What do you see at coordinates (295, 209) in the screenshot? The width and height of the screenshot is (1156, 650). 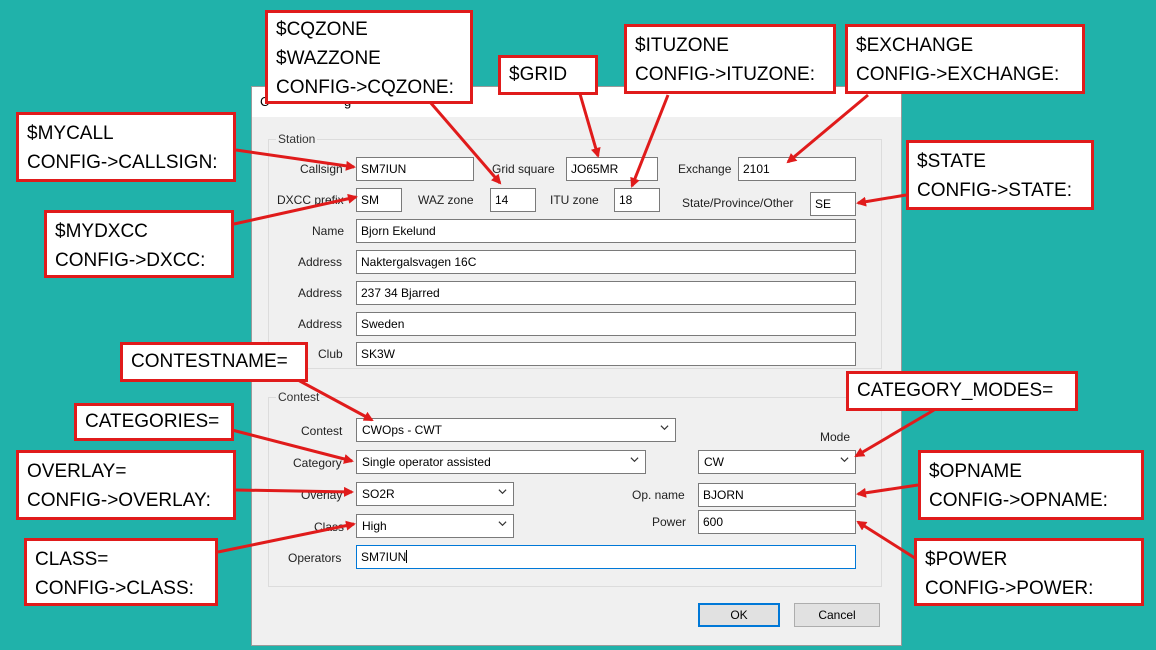 I see `arrow-mydxcc` at bounding box center [295, 209].